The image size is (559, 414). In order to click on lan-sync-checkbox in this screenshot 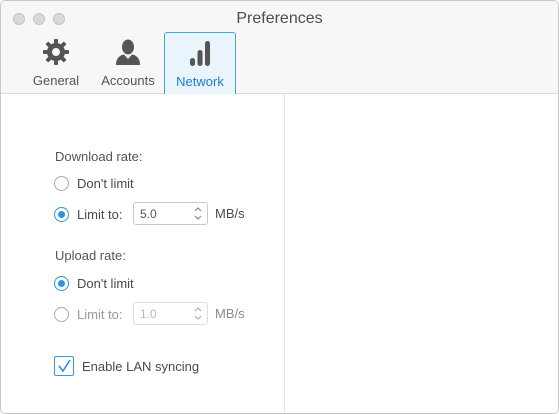, I will do `click(64, 366)`.